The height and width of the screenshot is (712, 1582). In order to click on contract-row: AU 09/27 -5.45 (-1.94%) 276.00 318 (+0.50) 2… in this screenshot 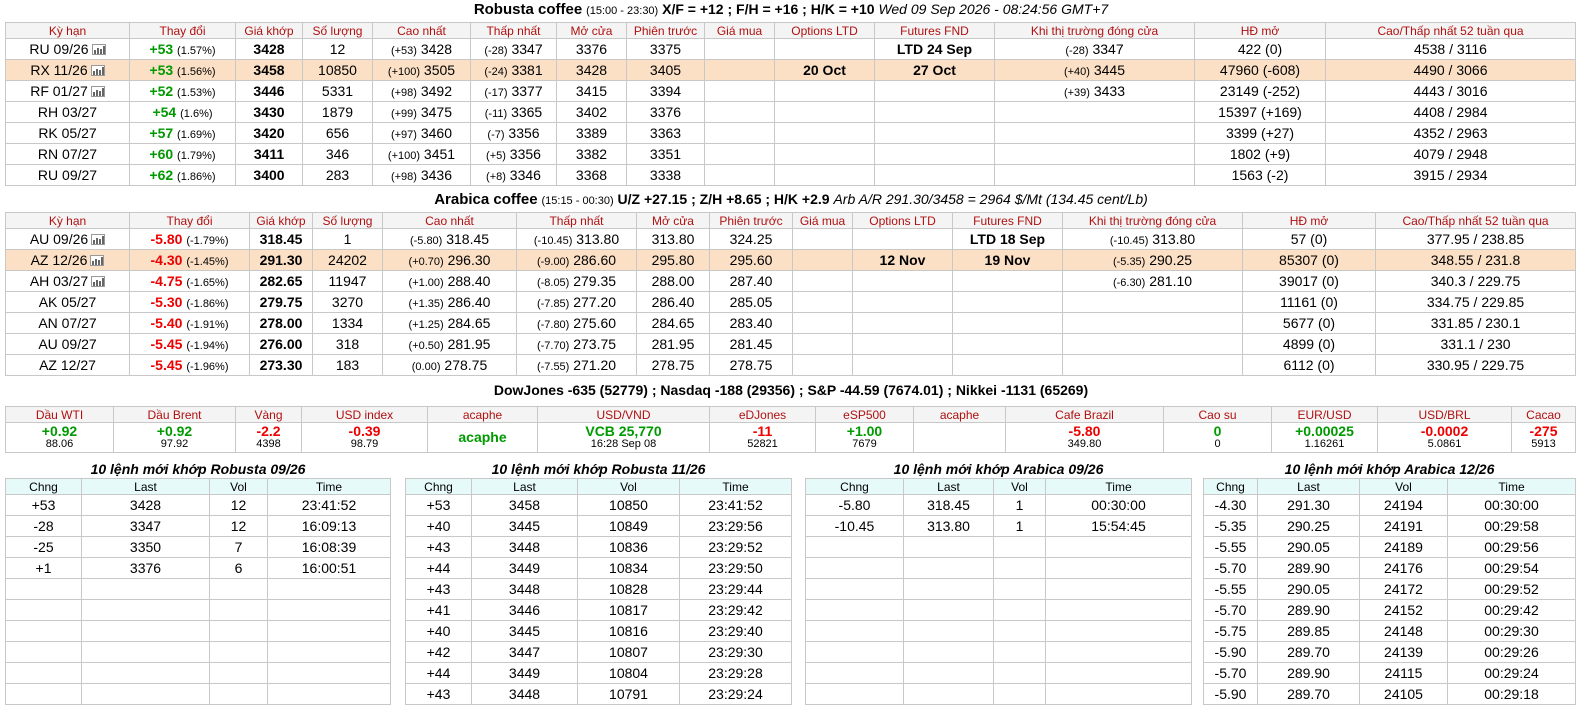, I will do `click(790, 344)`.